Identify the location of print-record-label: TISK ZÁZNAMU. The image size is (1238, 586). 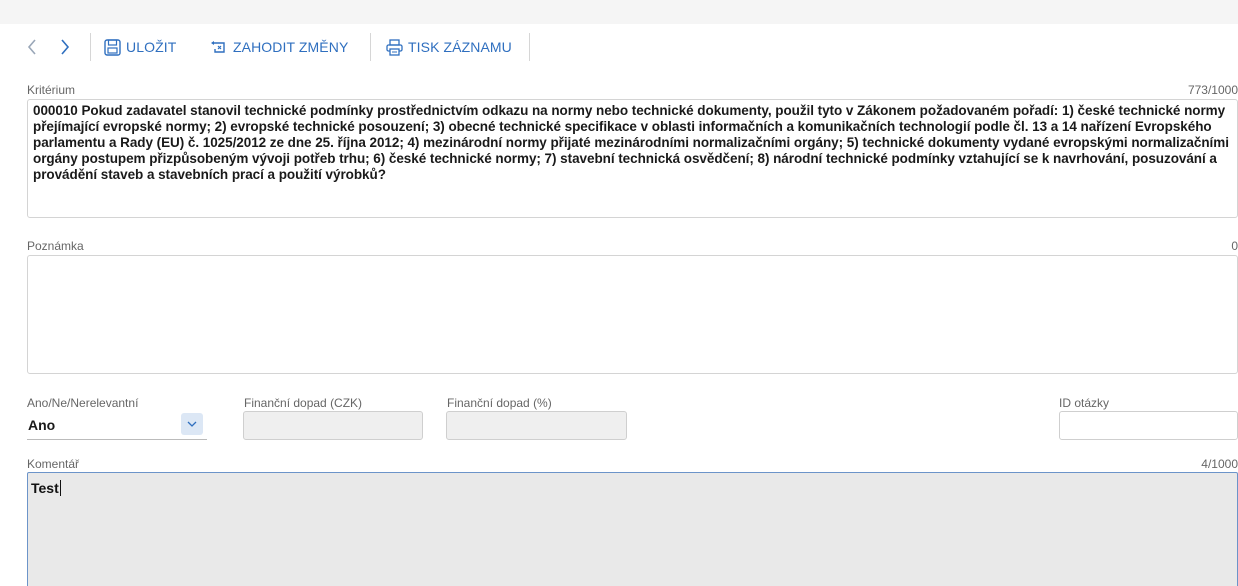
(460, 47).